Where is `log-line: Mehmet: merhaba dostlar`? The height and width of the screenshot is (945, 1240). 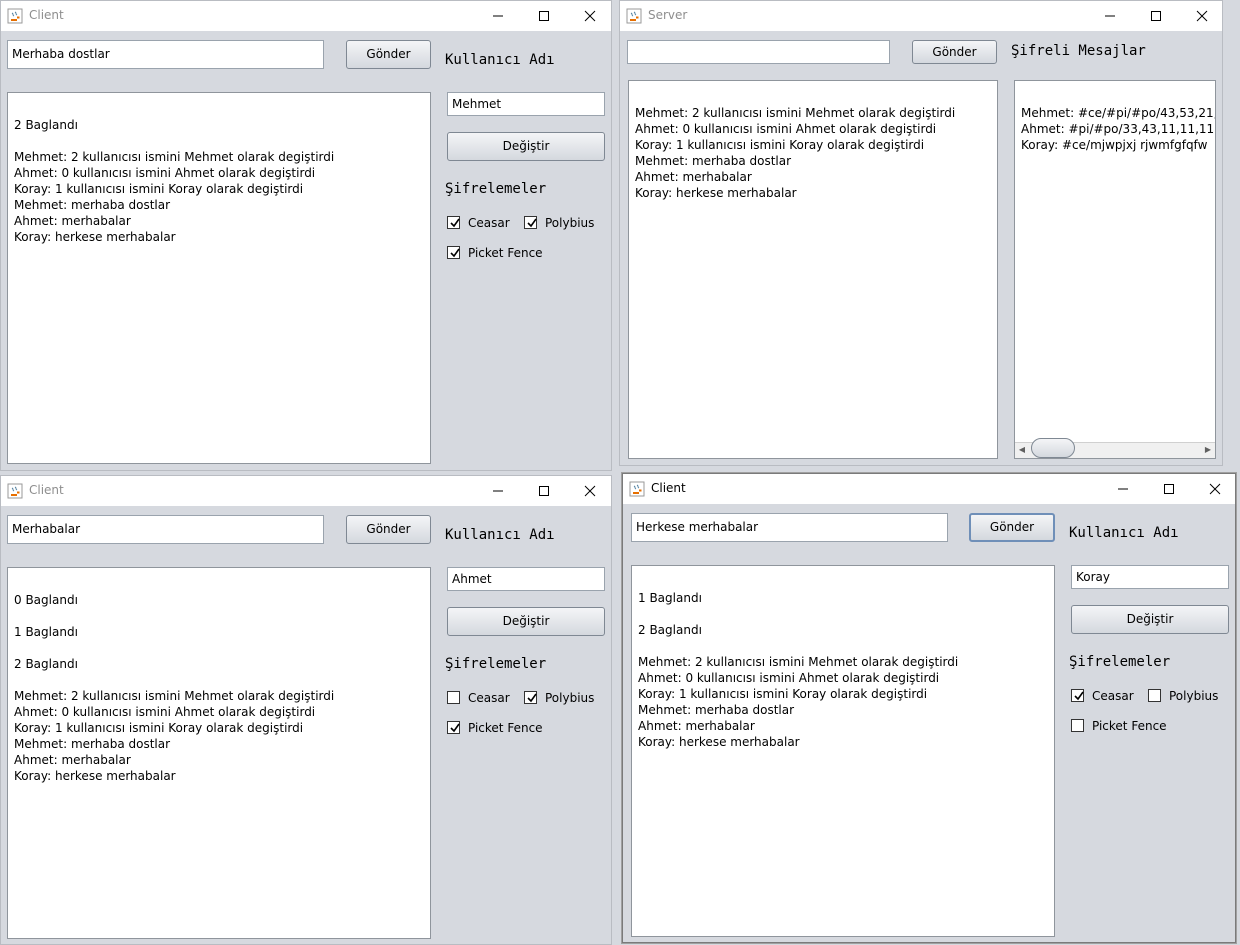 log-line: Mehmet: merhaba dostlar is located at coordinates (713, 161).